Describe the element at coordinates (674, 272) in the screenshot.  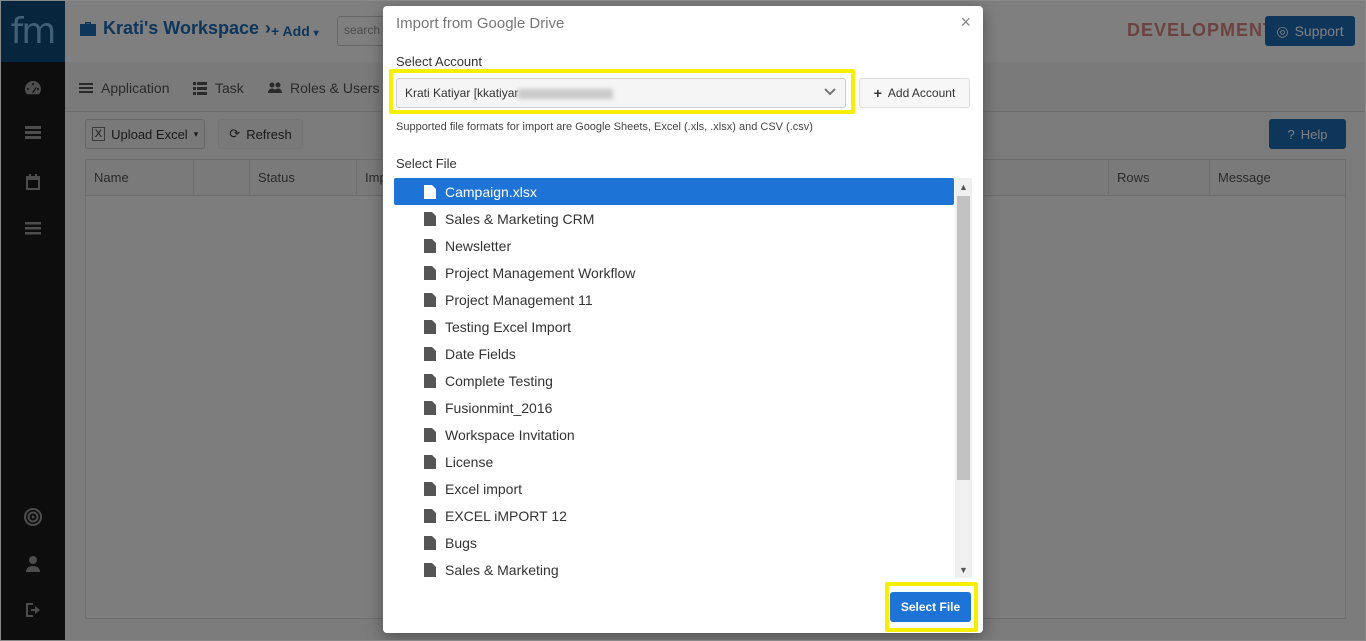
I see `file-item: Project Management Workflow` at that location.